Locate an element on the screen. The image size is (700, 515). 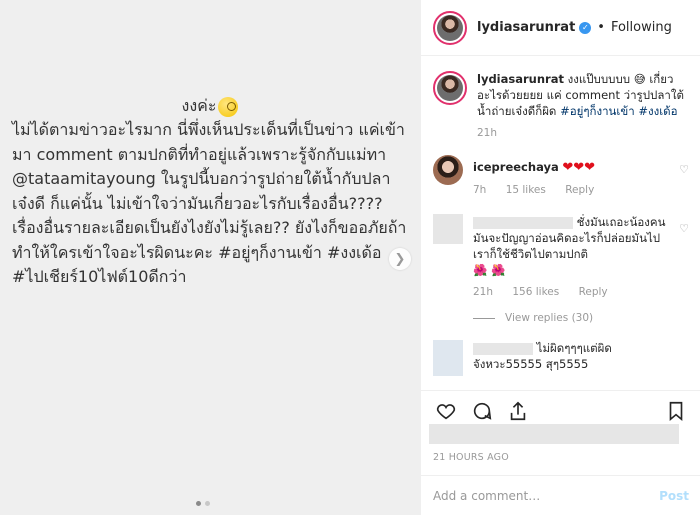
comment-username: icepreechaya is located at coordinates (516, 167).